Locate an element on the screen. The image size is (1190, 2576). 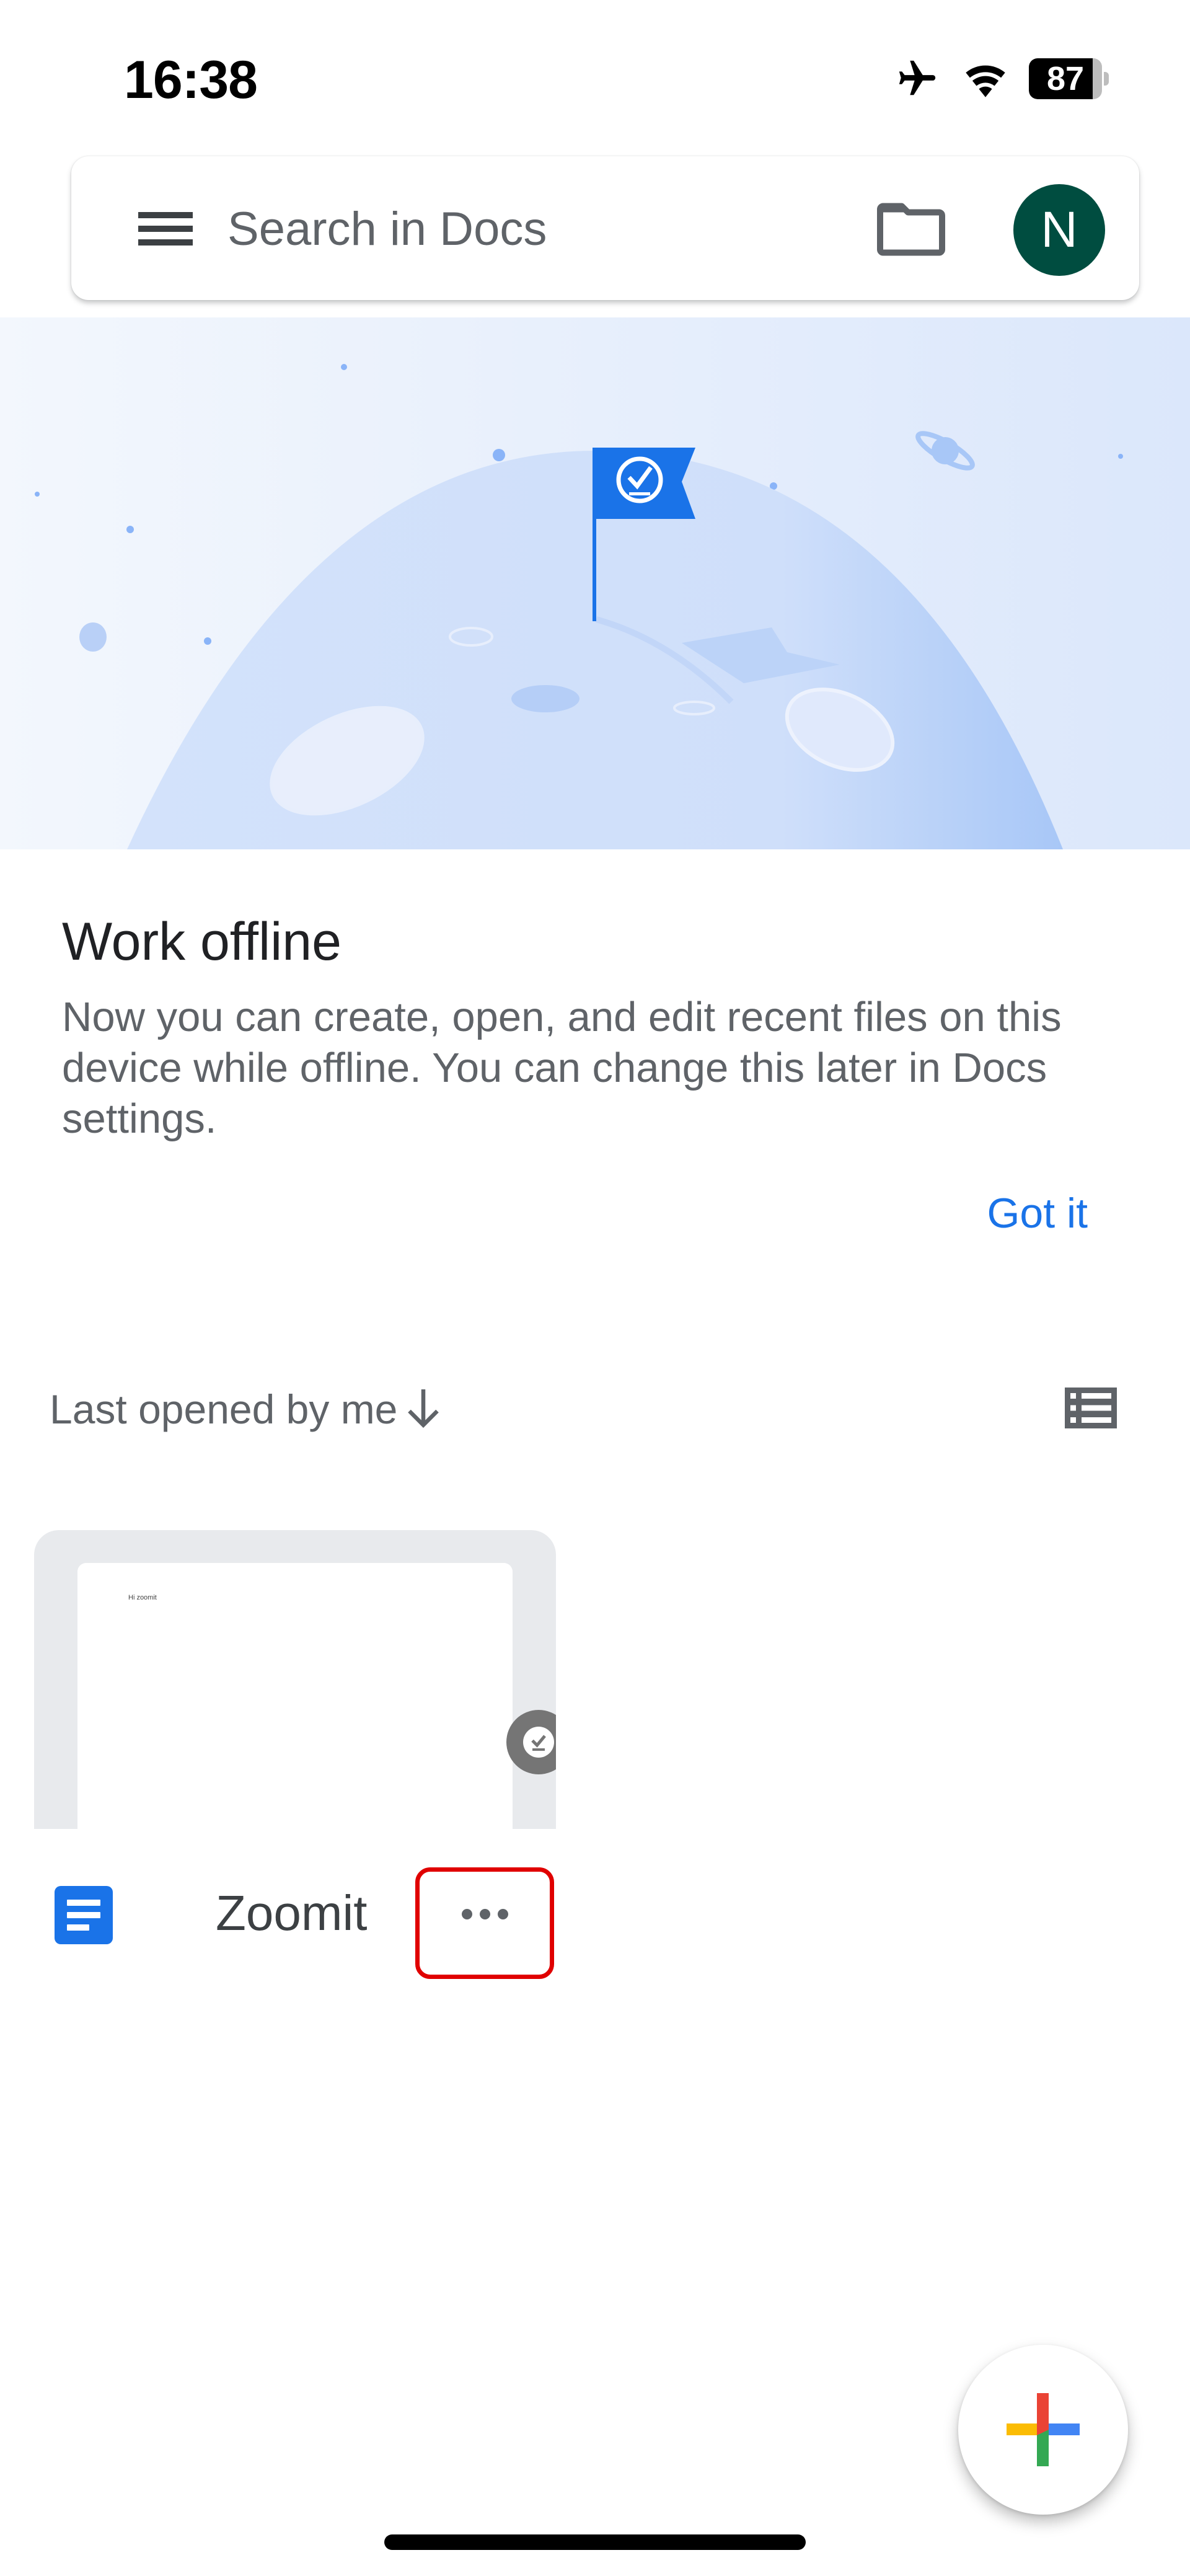
file-name: Zoomit is located at coordinates (292, 1913).